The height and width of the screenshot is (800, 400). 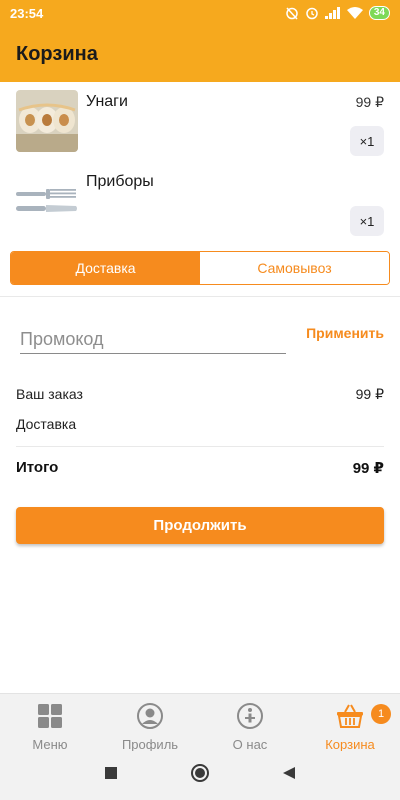 I want to click on profile-icon, so click(x=150, y=718).